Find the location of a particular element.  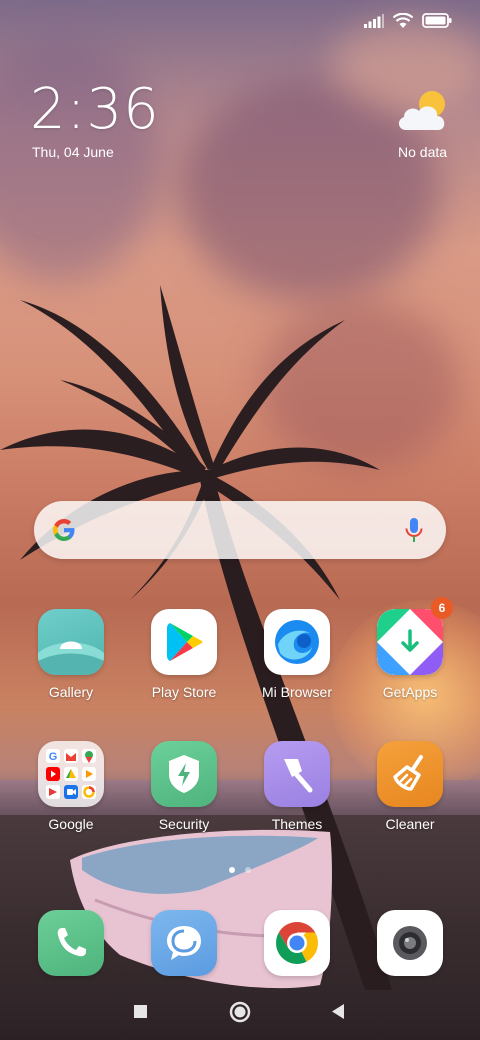

navigation-bar is located at coordinates (240, 1012).